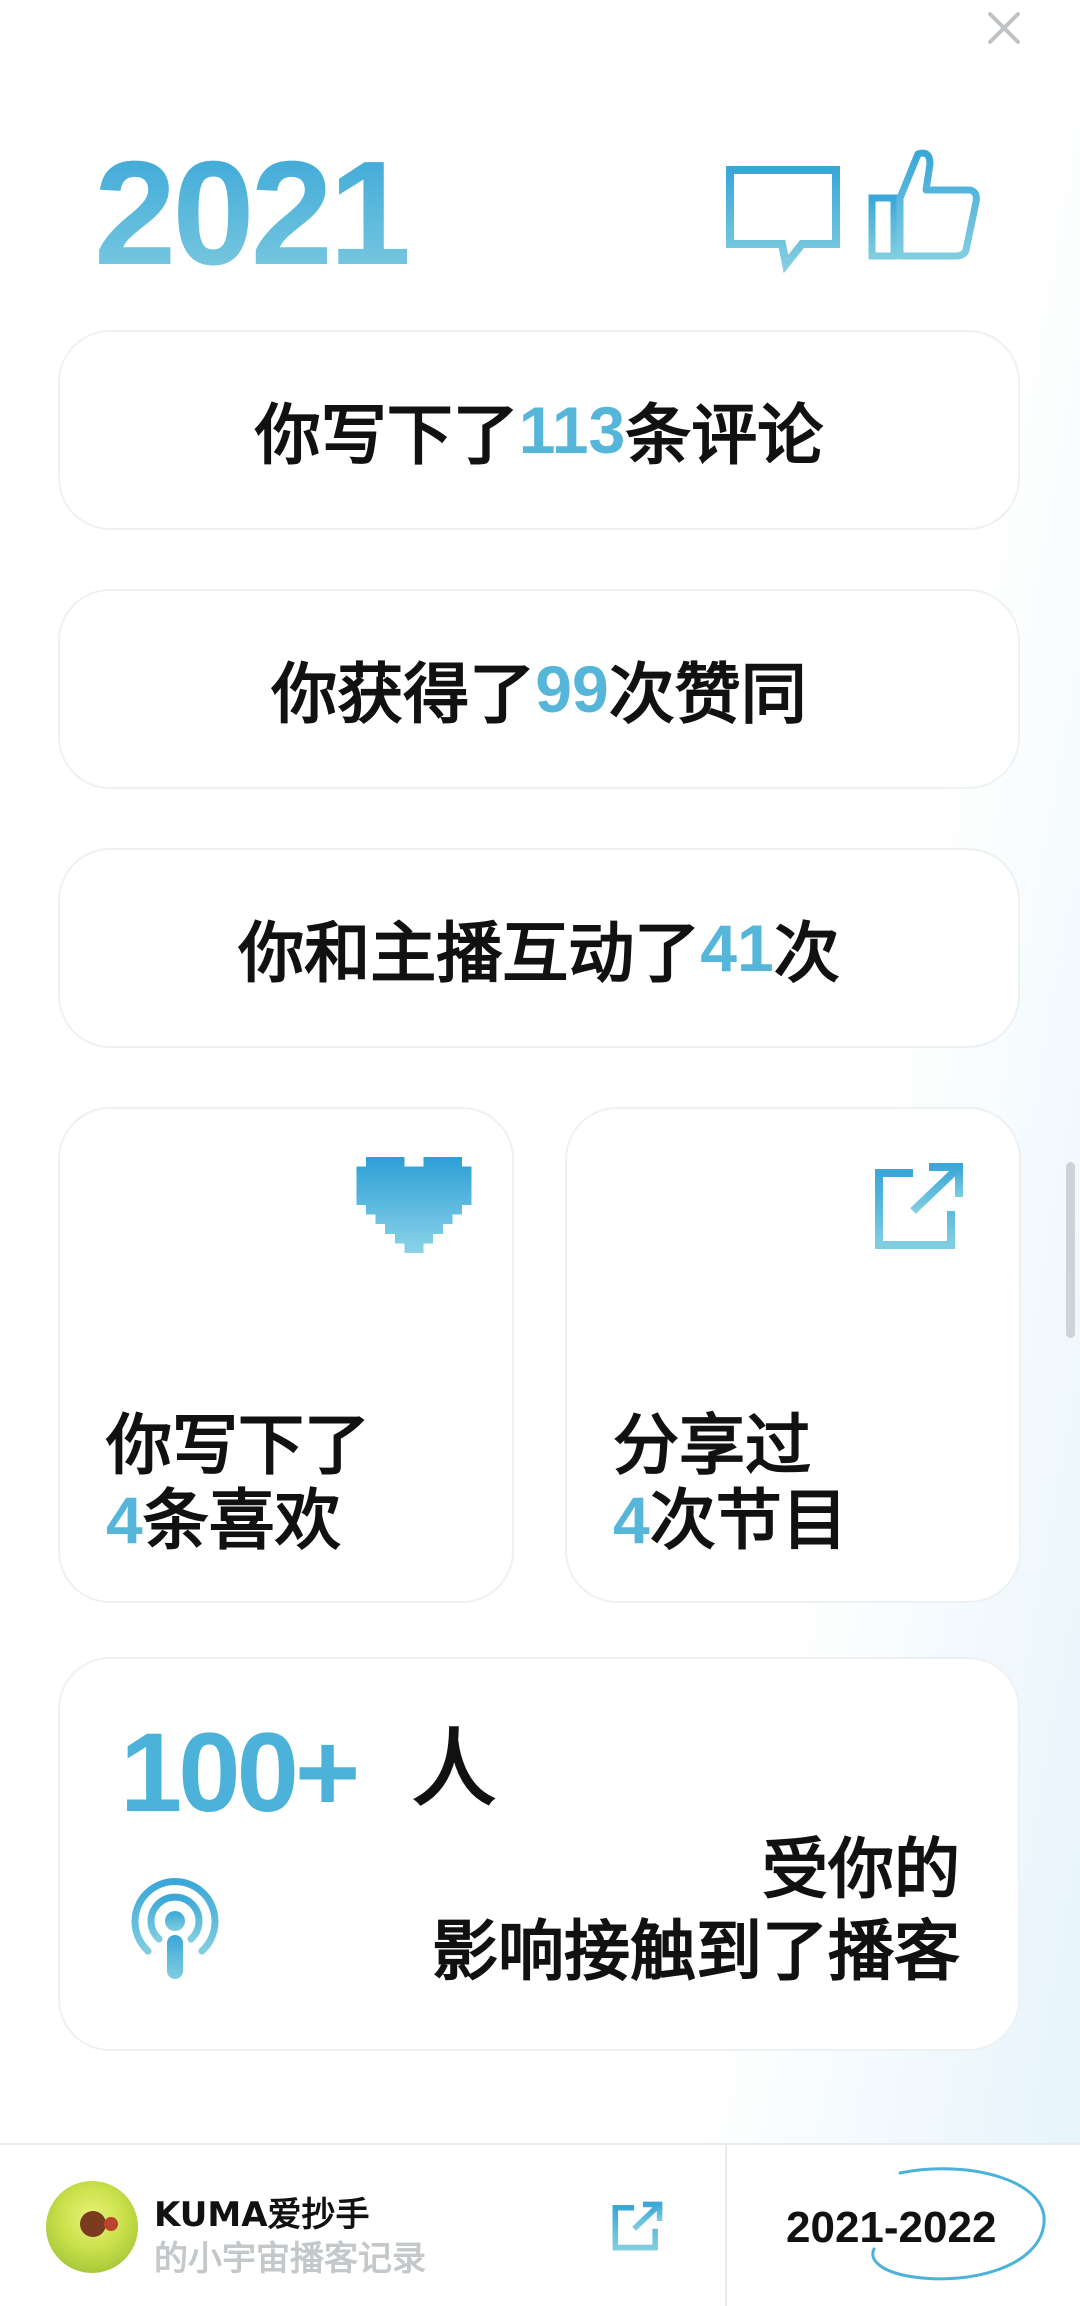 This screenshot has width=1080, height=2306. Describe the element at coordinates (631, 1520) in the screenshot. I see `shares-count: 4` at that location.